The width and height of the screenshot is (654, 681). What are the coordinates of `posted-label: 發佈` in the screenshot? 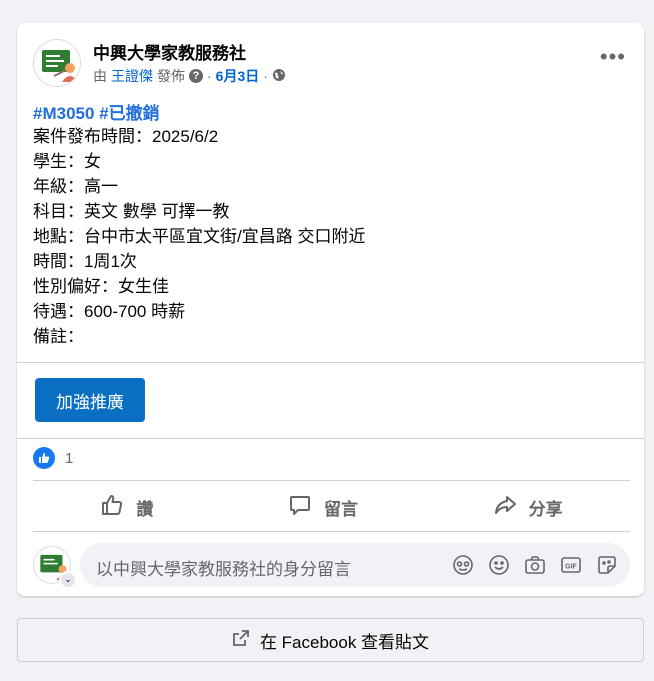 It's located at (171, 76).